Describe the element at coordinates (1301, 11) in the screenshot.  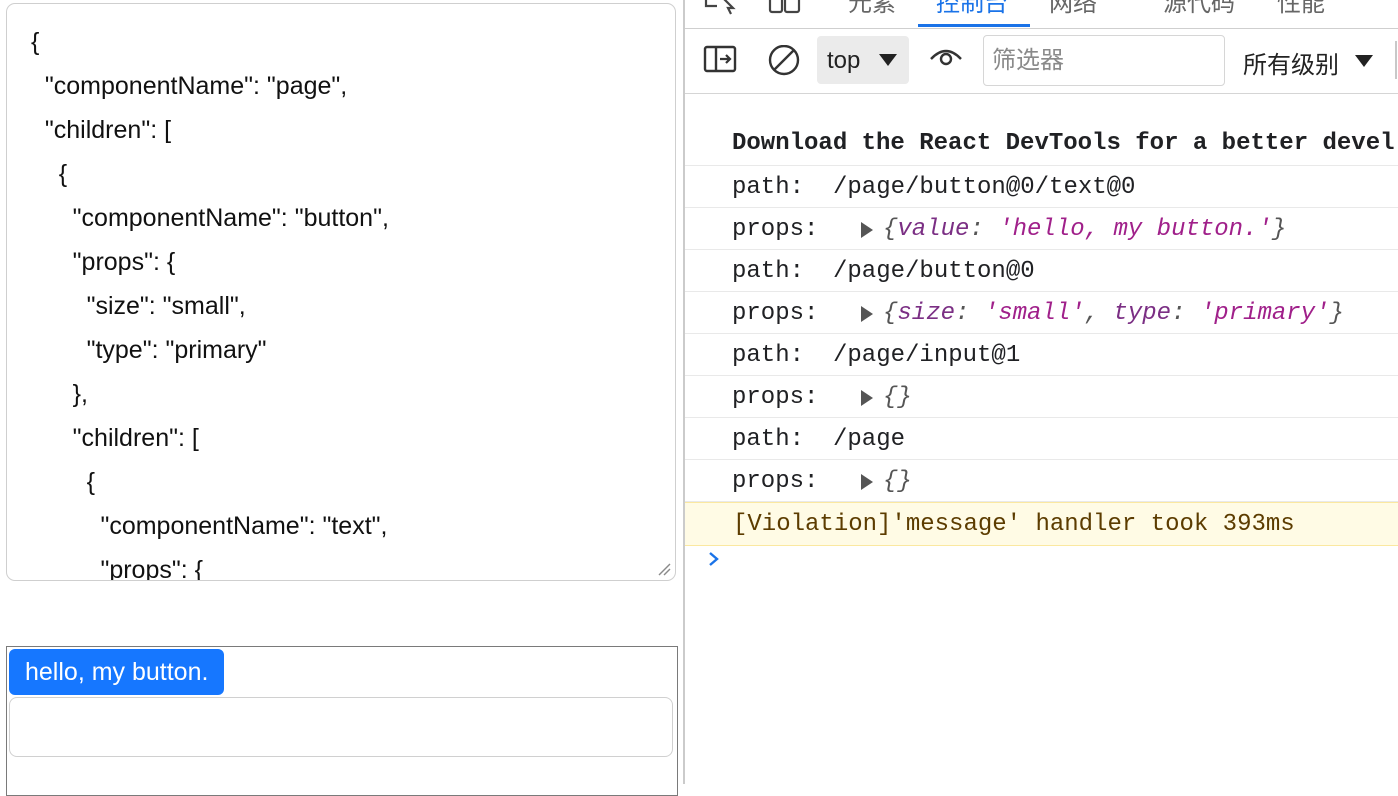
I see `tab-performance: 性能` at that location.